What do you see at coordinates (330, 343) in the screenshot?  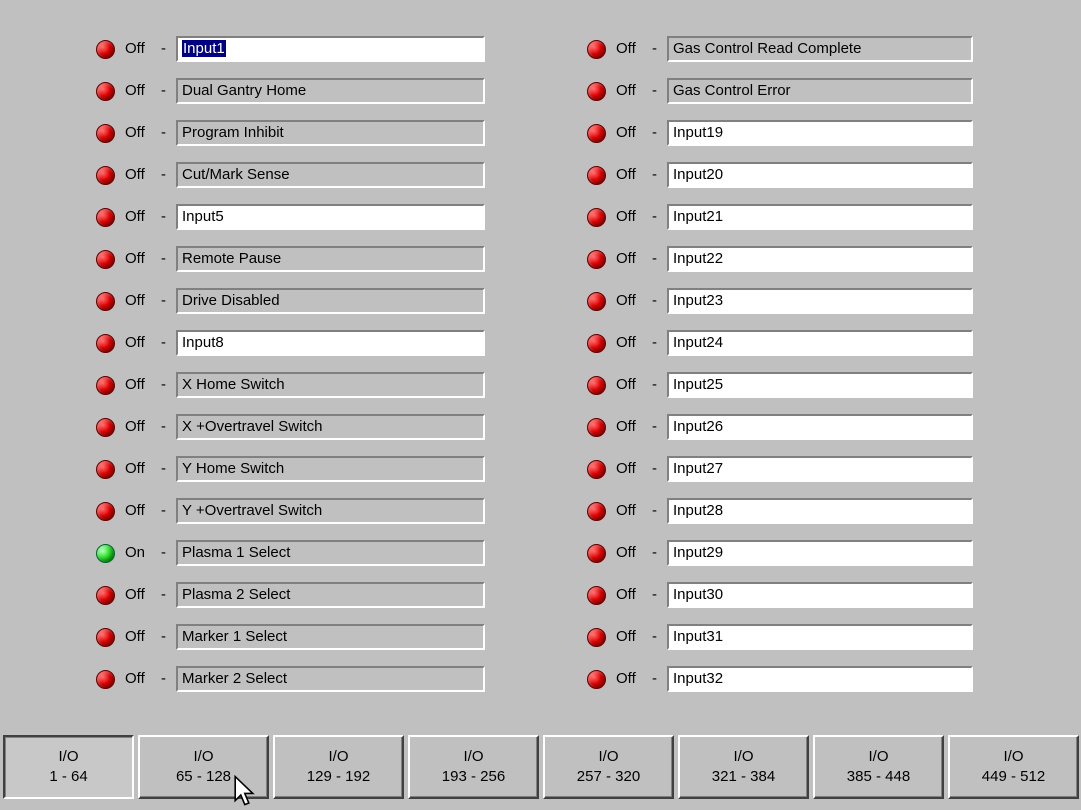 I see `input-name-field: Input8` at bounding box center [330, 343].